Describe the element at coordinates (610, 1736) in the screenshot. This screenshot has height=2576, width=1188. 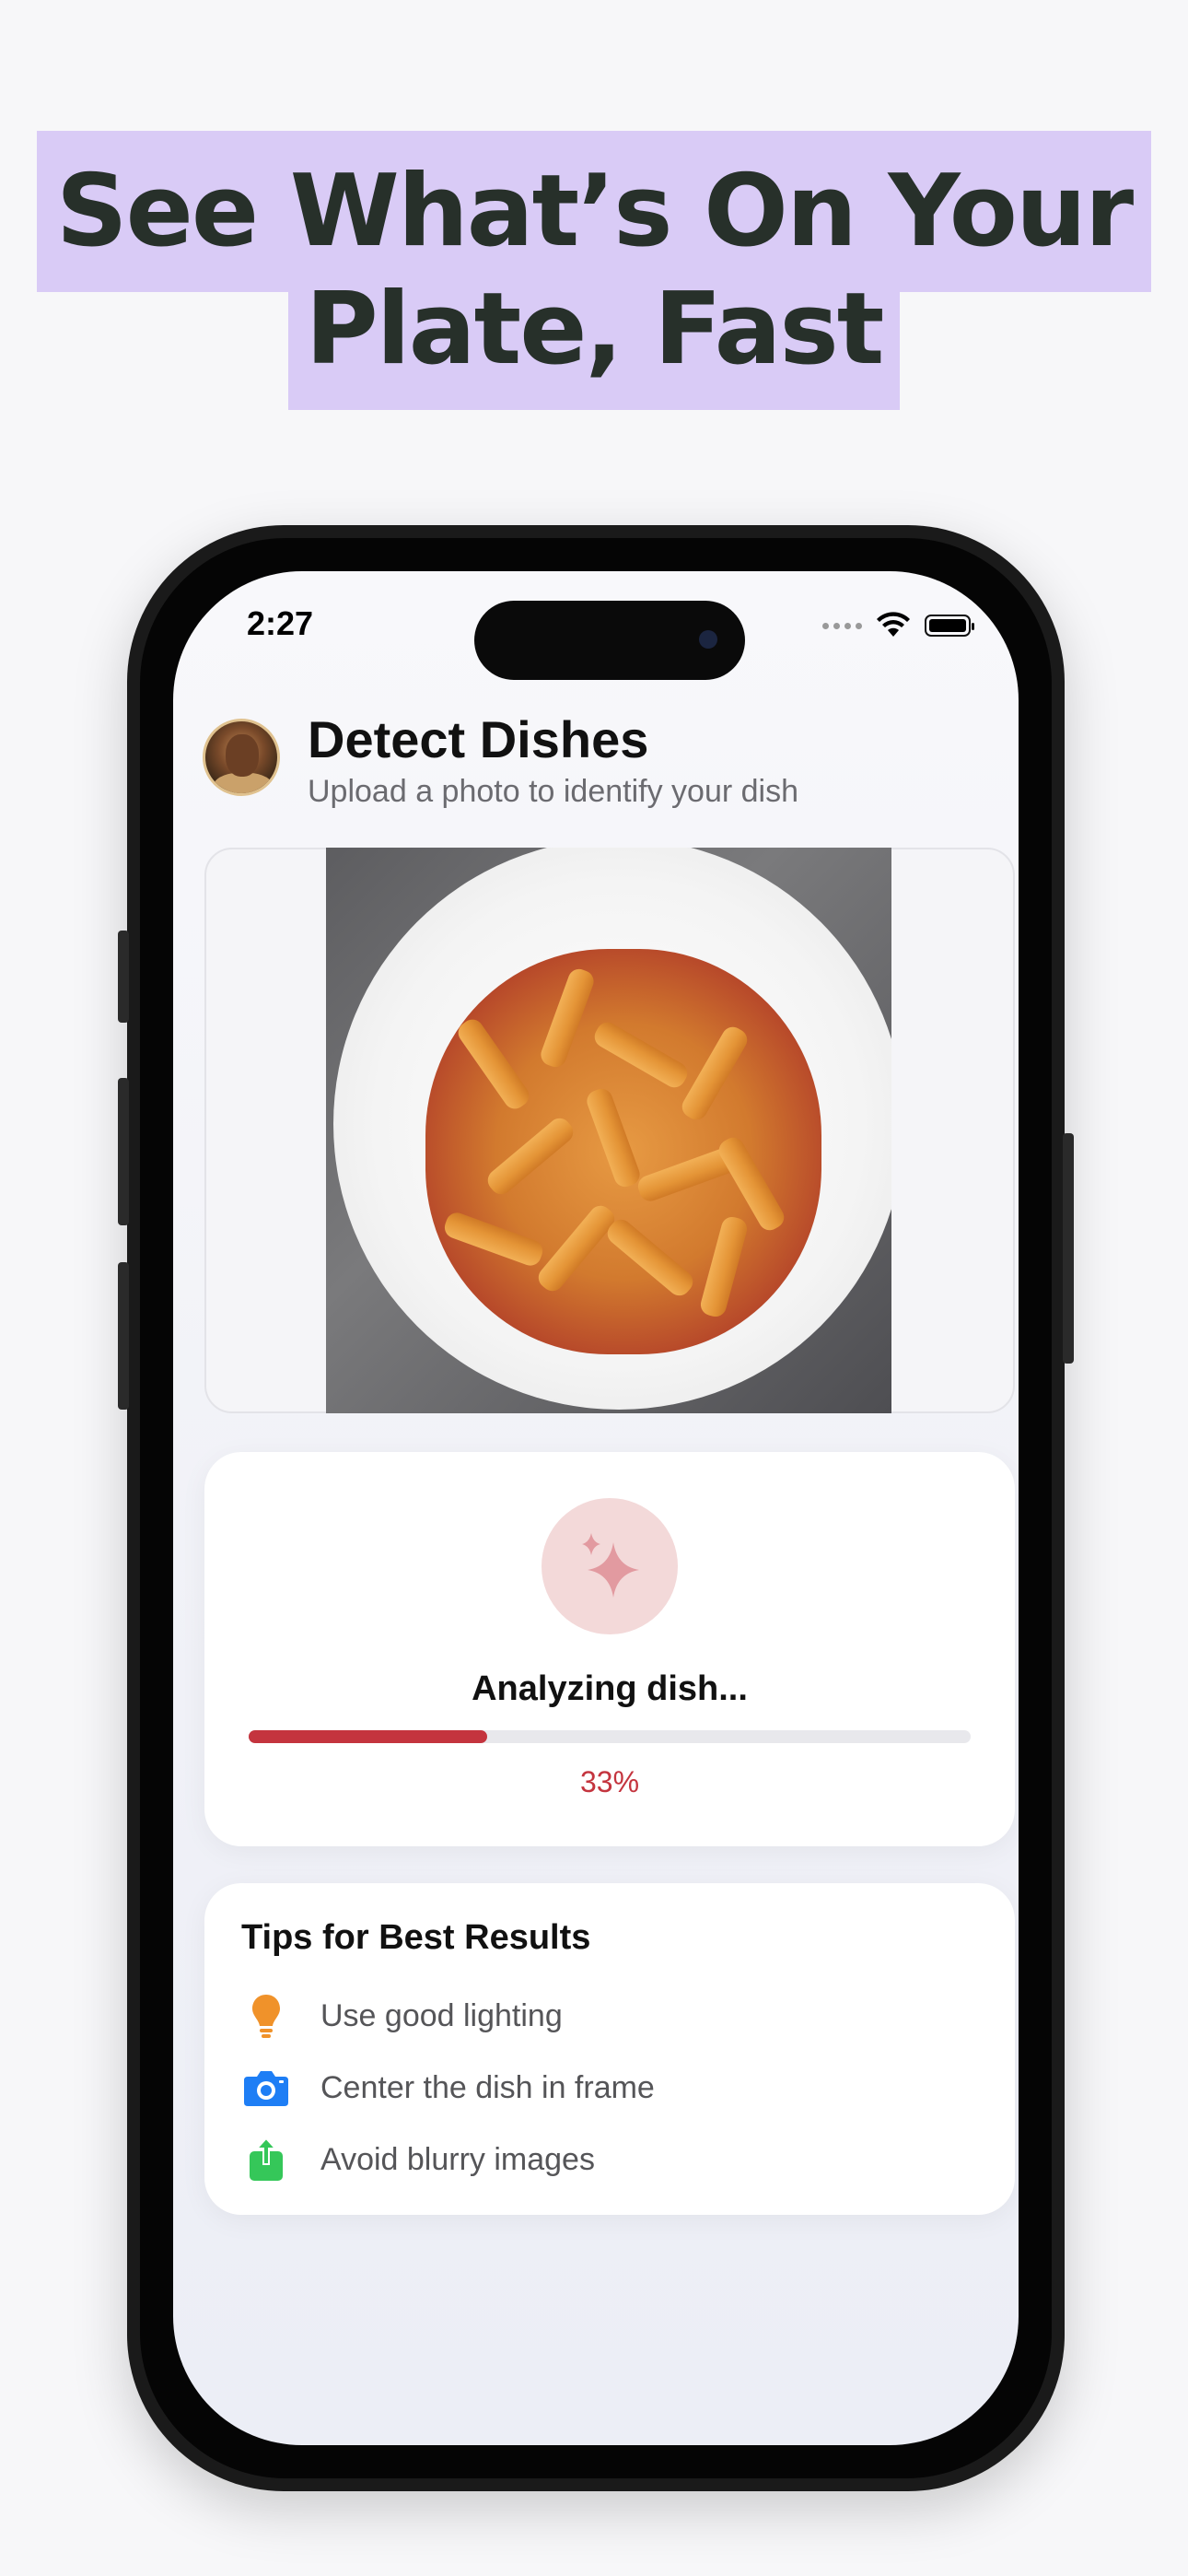
I see `analysis-progress-bar` at that location.